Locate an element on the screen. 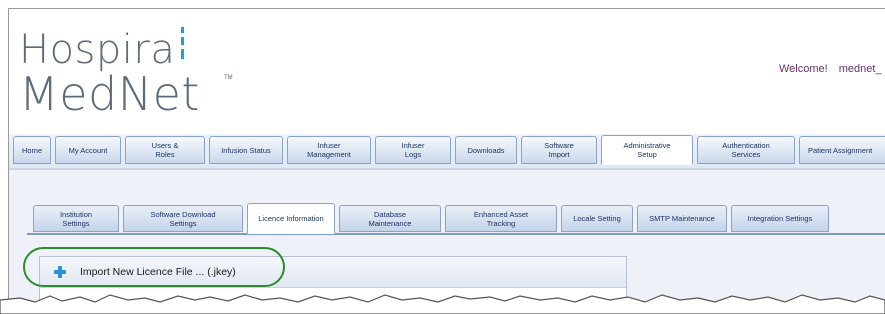 This screenshot has height=314, width=885. tab-my-account: My Account is located at coordinates (88, 150).